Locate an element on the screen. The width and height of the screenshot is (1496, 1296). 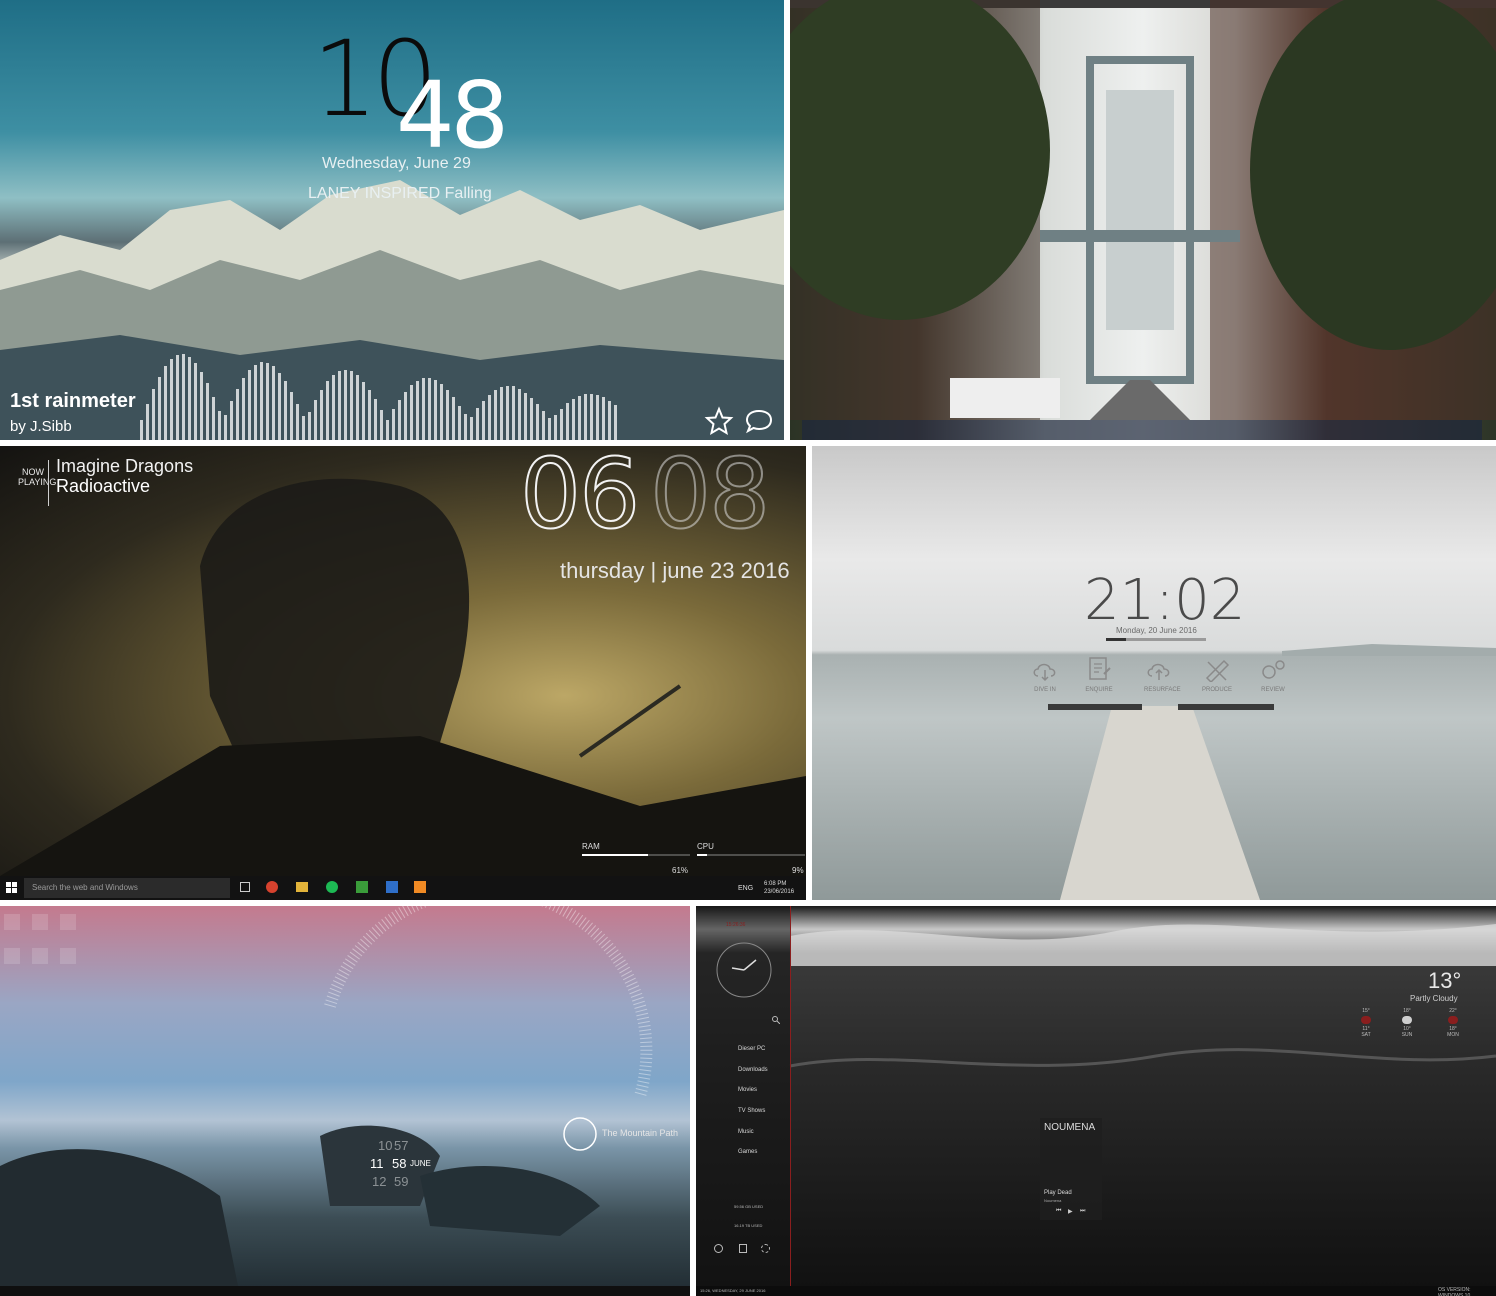
forecast-day-label: MON is located at coordinates (1453, 1035).